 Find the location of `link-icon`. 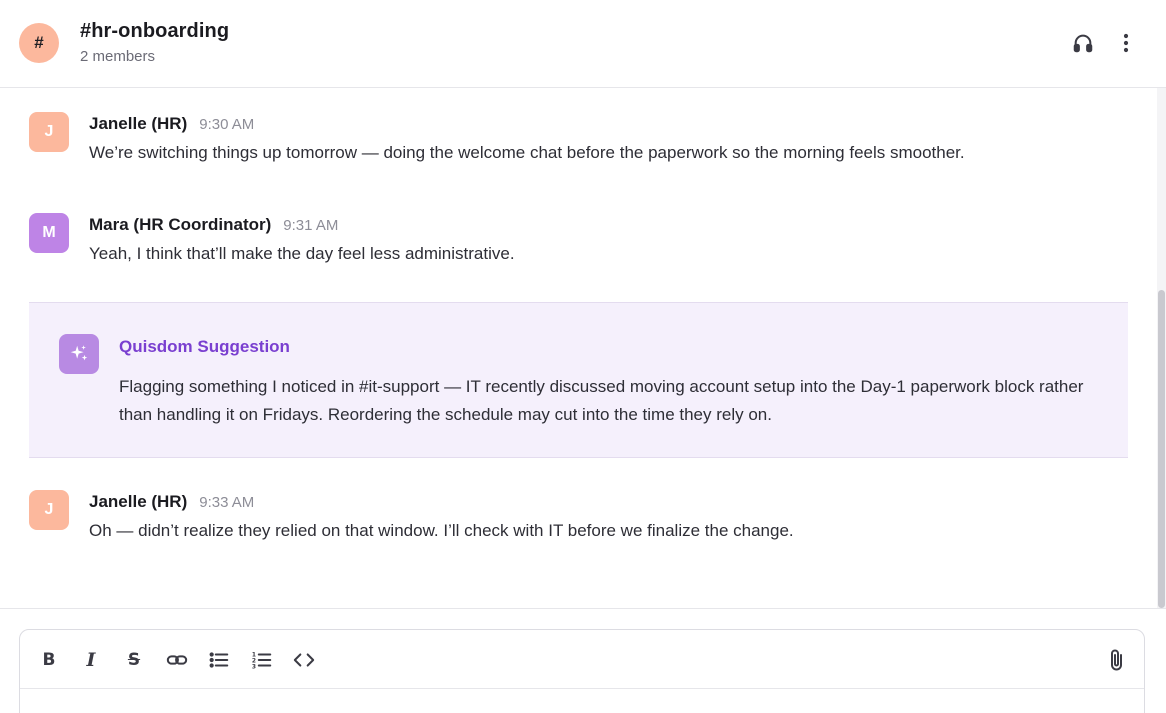

link-icon is located at coordinates (177, 660).